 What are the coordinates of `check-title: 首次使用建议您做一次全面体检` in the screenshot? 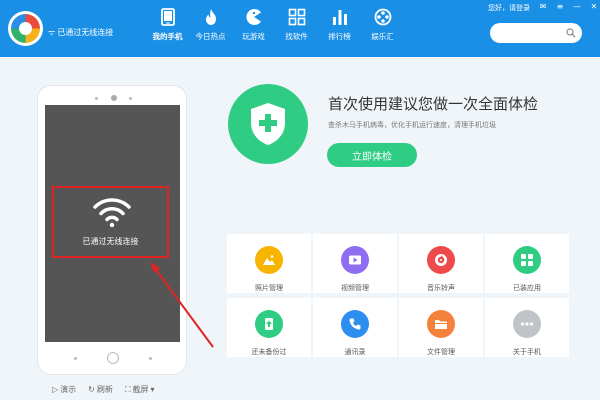 It's located at (433, 104).